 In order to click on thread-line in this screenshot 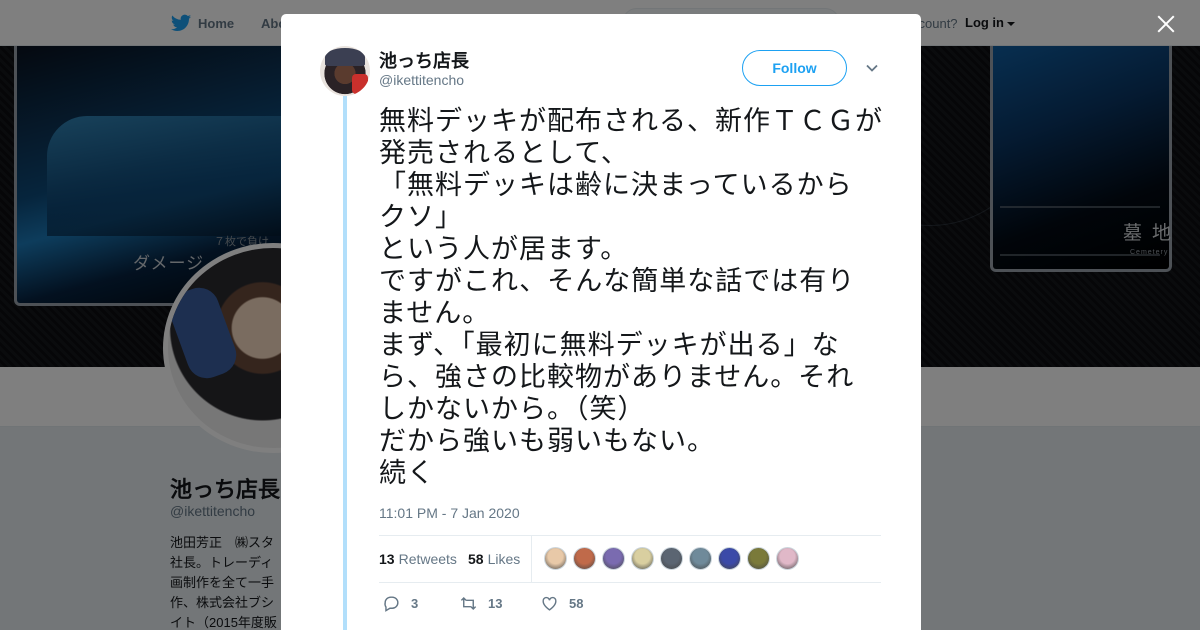, I will do `click(345, 363)`.